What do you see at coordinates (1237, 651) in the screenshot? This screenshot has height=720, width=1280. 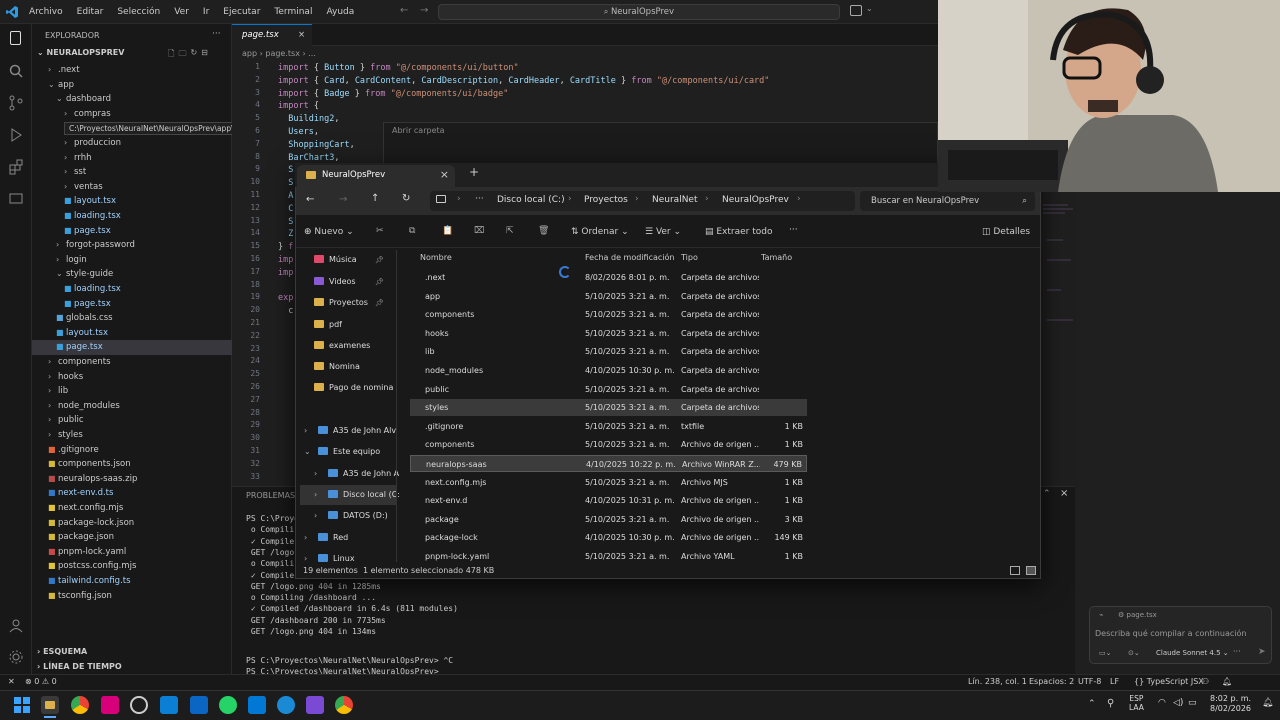 I see `more-icon: ···` at bounding box center [1237, 651].